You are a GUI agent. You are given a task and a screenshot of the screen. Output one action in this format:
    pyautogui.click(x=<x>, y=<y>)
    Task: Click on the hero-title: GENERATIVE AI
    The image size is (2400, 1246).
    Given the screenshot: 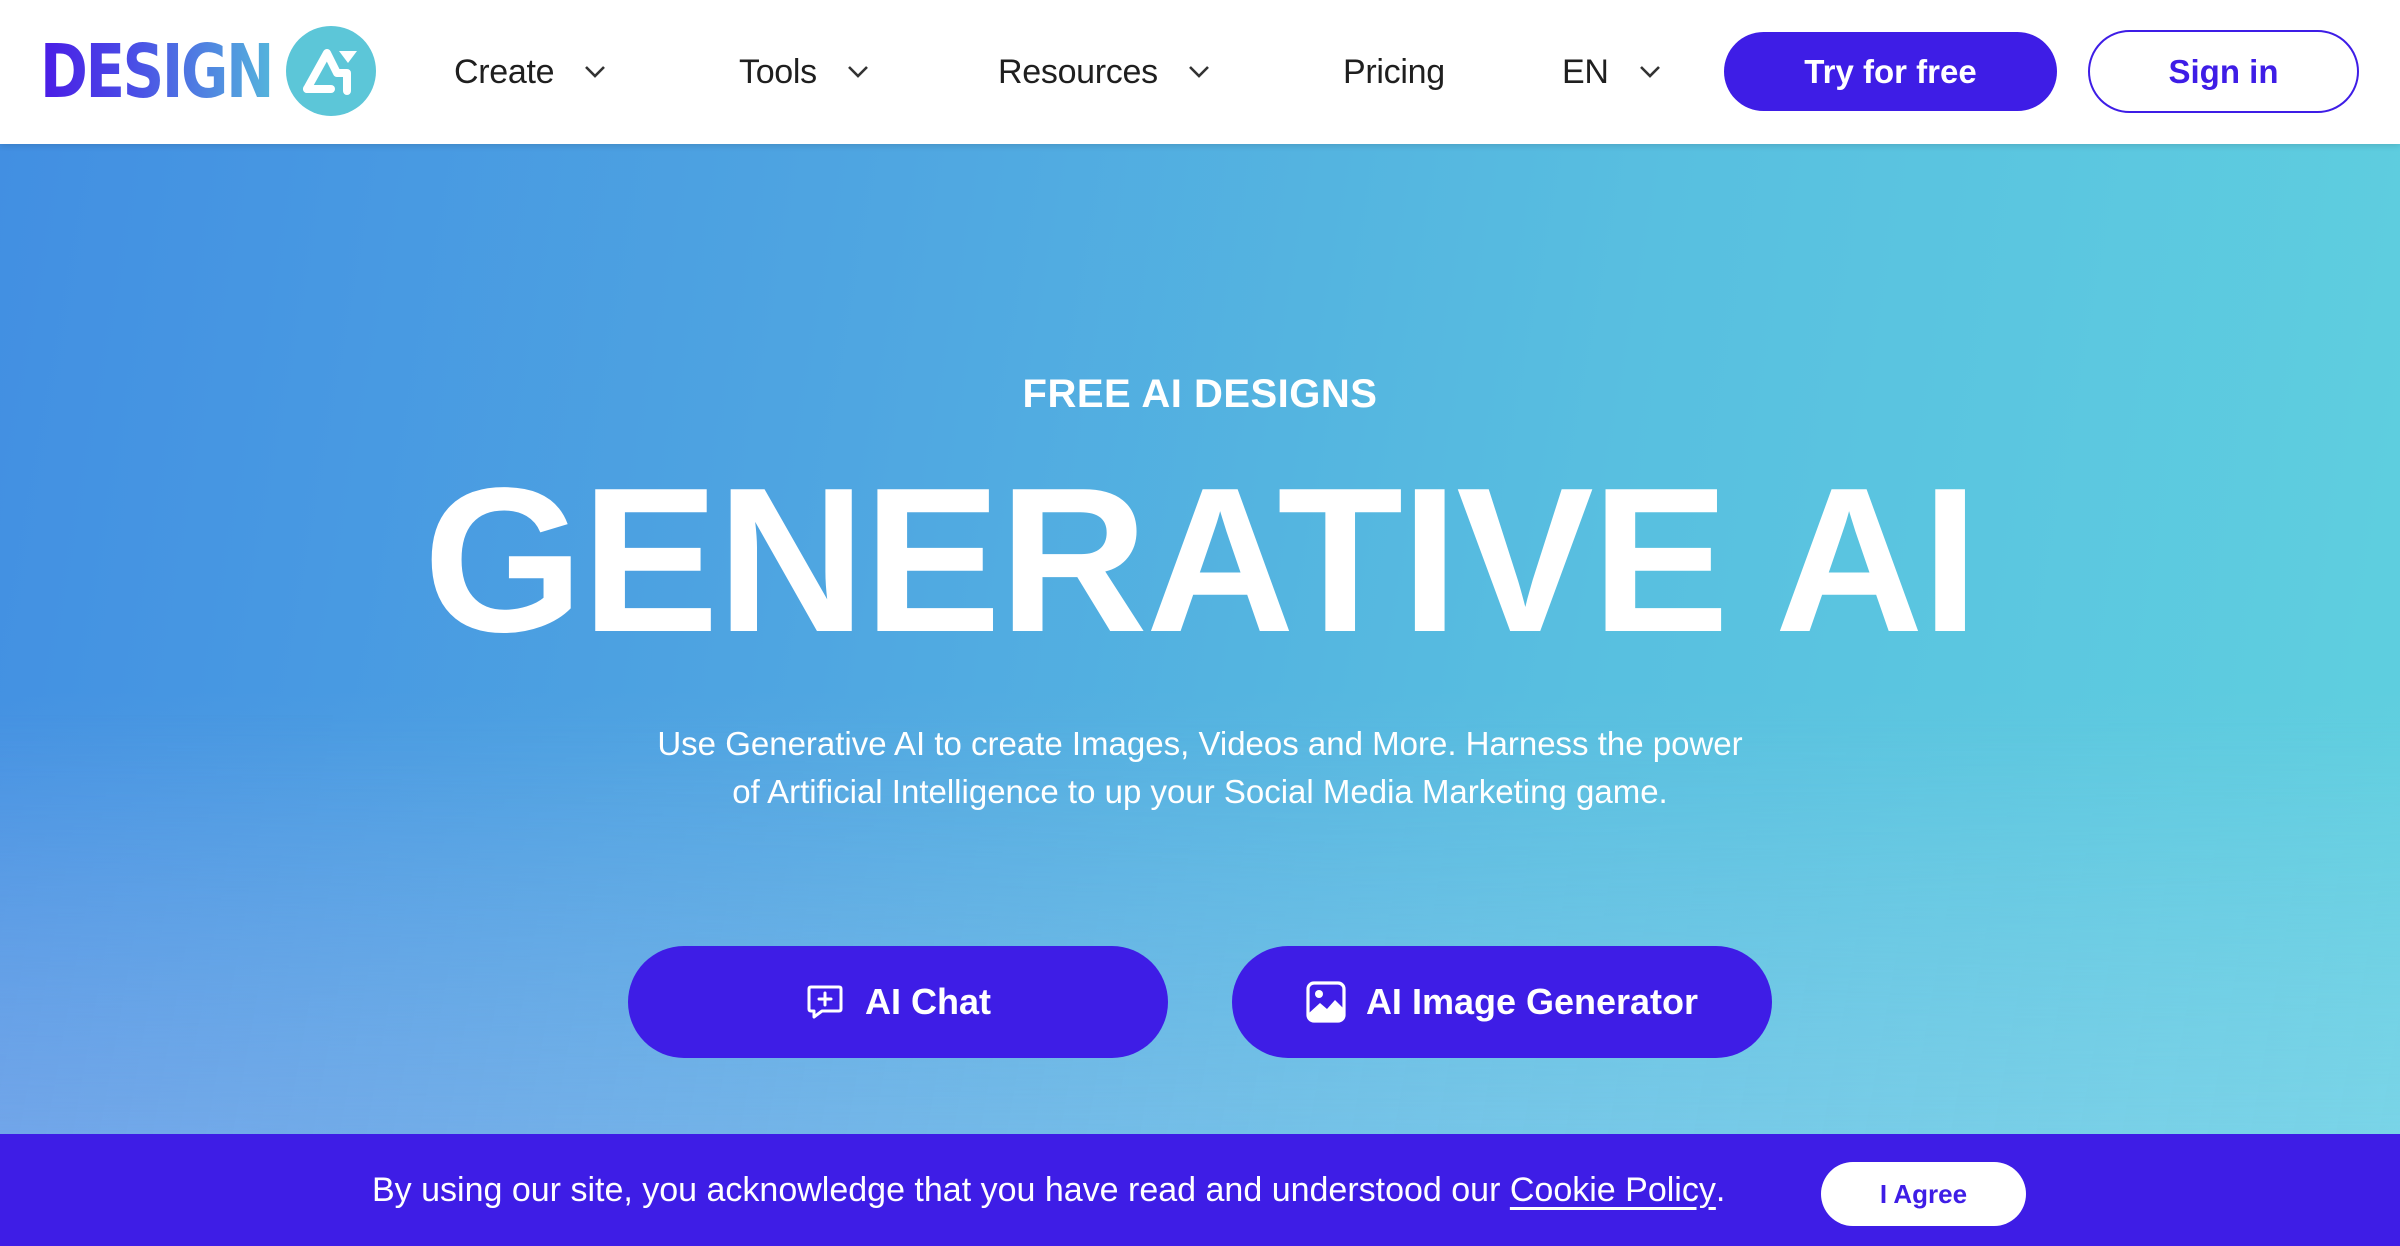 What is the action you would take?
    pyautogui.click(x=1201, y=560)
    